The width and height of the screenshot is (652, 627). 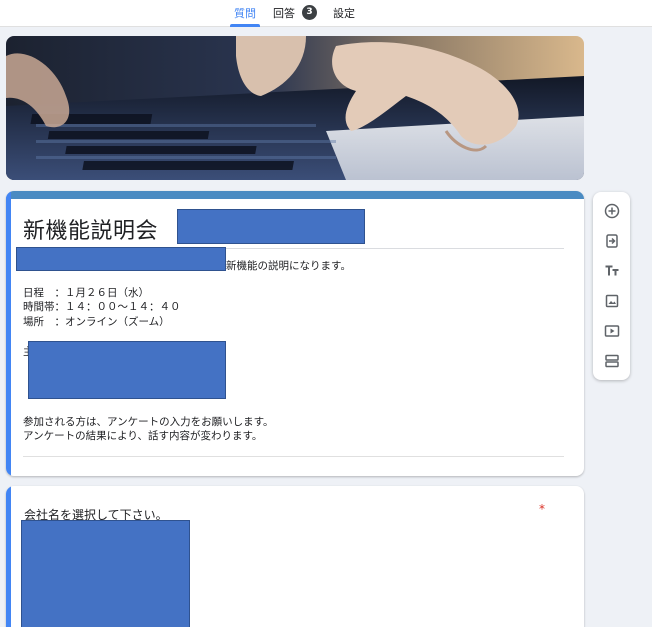 What do you see at coordinates (611, 240) in the screenshot?
I see `import-questions-icon` at bounding box center [611, 240].